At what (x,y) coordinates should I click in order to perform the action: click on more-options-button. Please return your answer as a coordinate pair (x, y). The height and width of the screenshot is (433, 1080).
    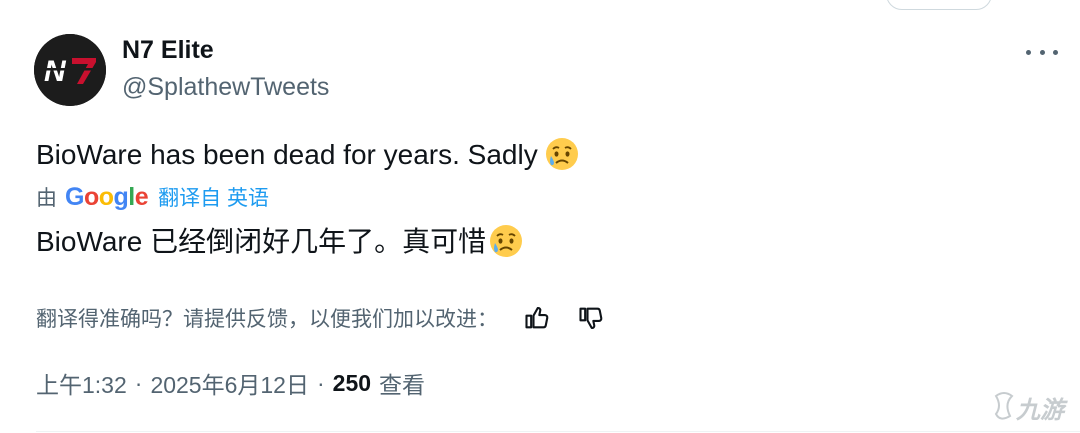
    Looking at the image, I should click on (1042, 52).